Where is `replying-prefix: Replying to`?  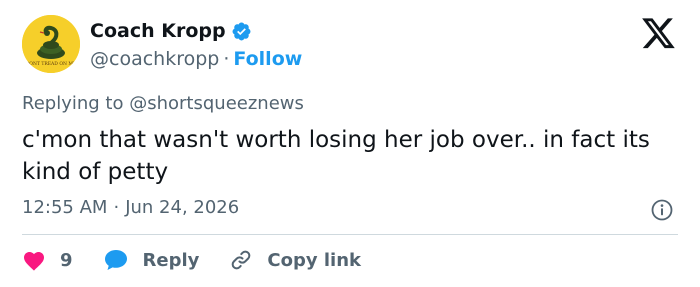 replying-prefix: Replying to is located at coordinates (73, 103).